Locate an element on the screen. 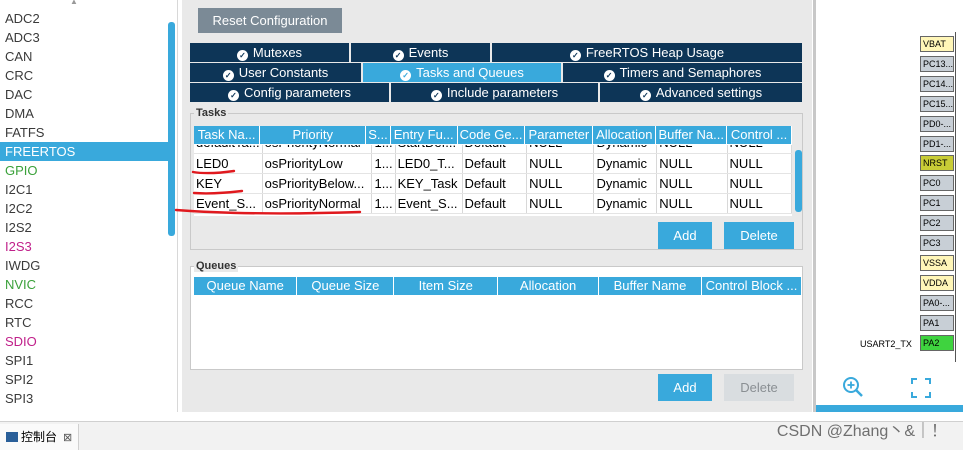 The height and width of the screenshot is (450, 963). tab-timers-and-semaphores: ✓ Timers and Semaphores is located at coordinates (682, 72).